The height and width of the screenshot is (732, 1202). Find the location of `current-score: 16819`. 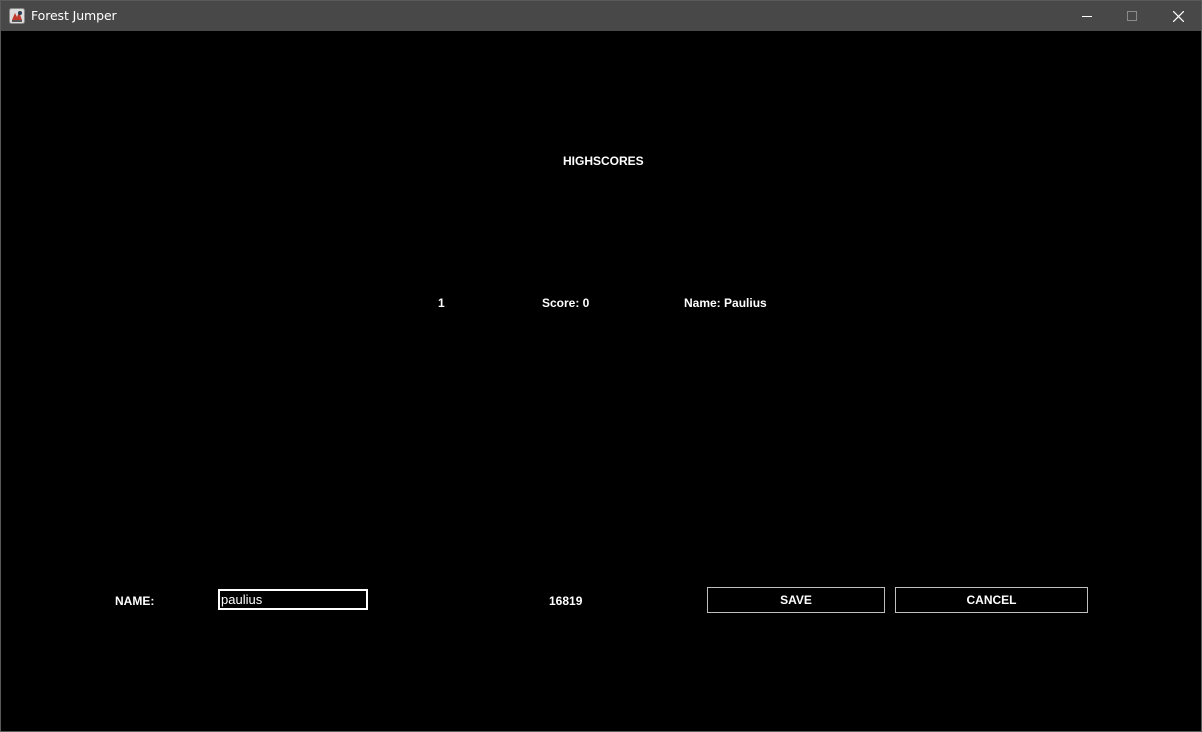

current-score: 16819 is located at coordinates (566, 601).